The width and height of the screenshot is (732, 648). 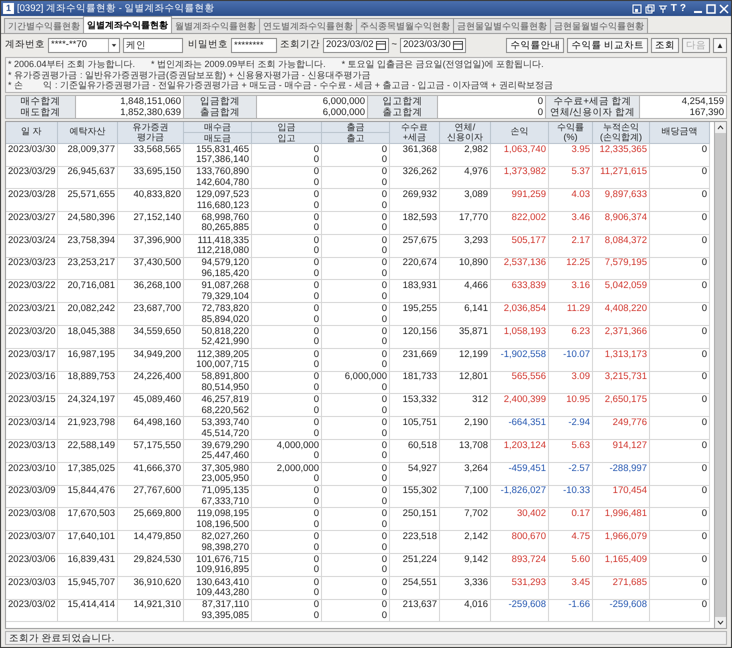 I want to click on table-cell-text: 13,708, so click(x=473, y=446).